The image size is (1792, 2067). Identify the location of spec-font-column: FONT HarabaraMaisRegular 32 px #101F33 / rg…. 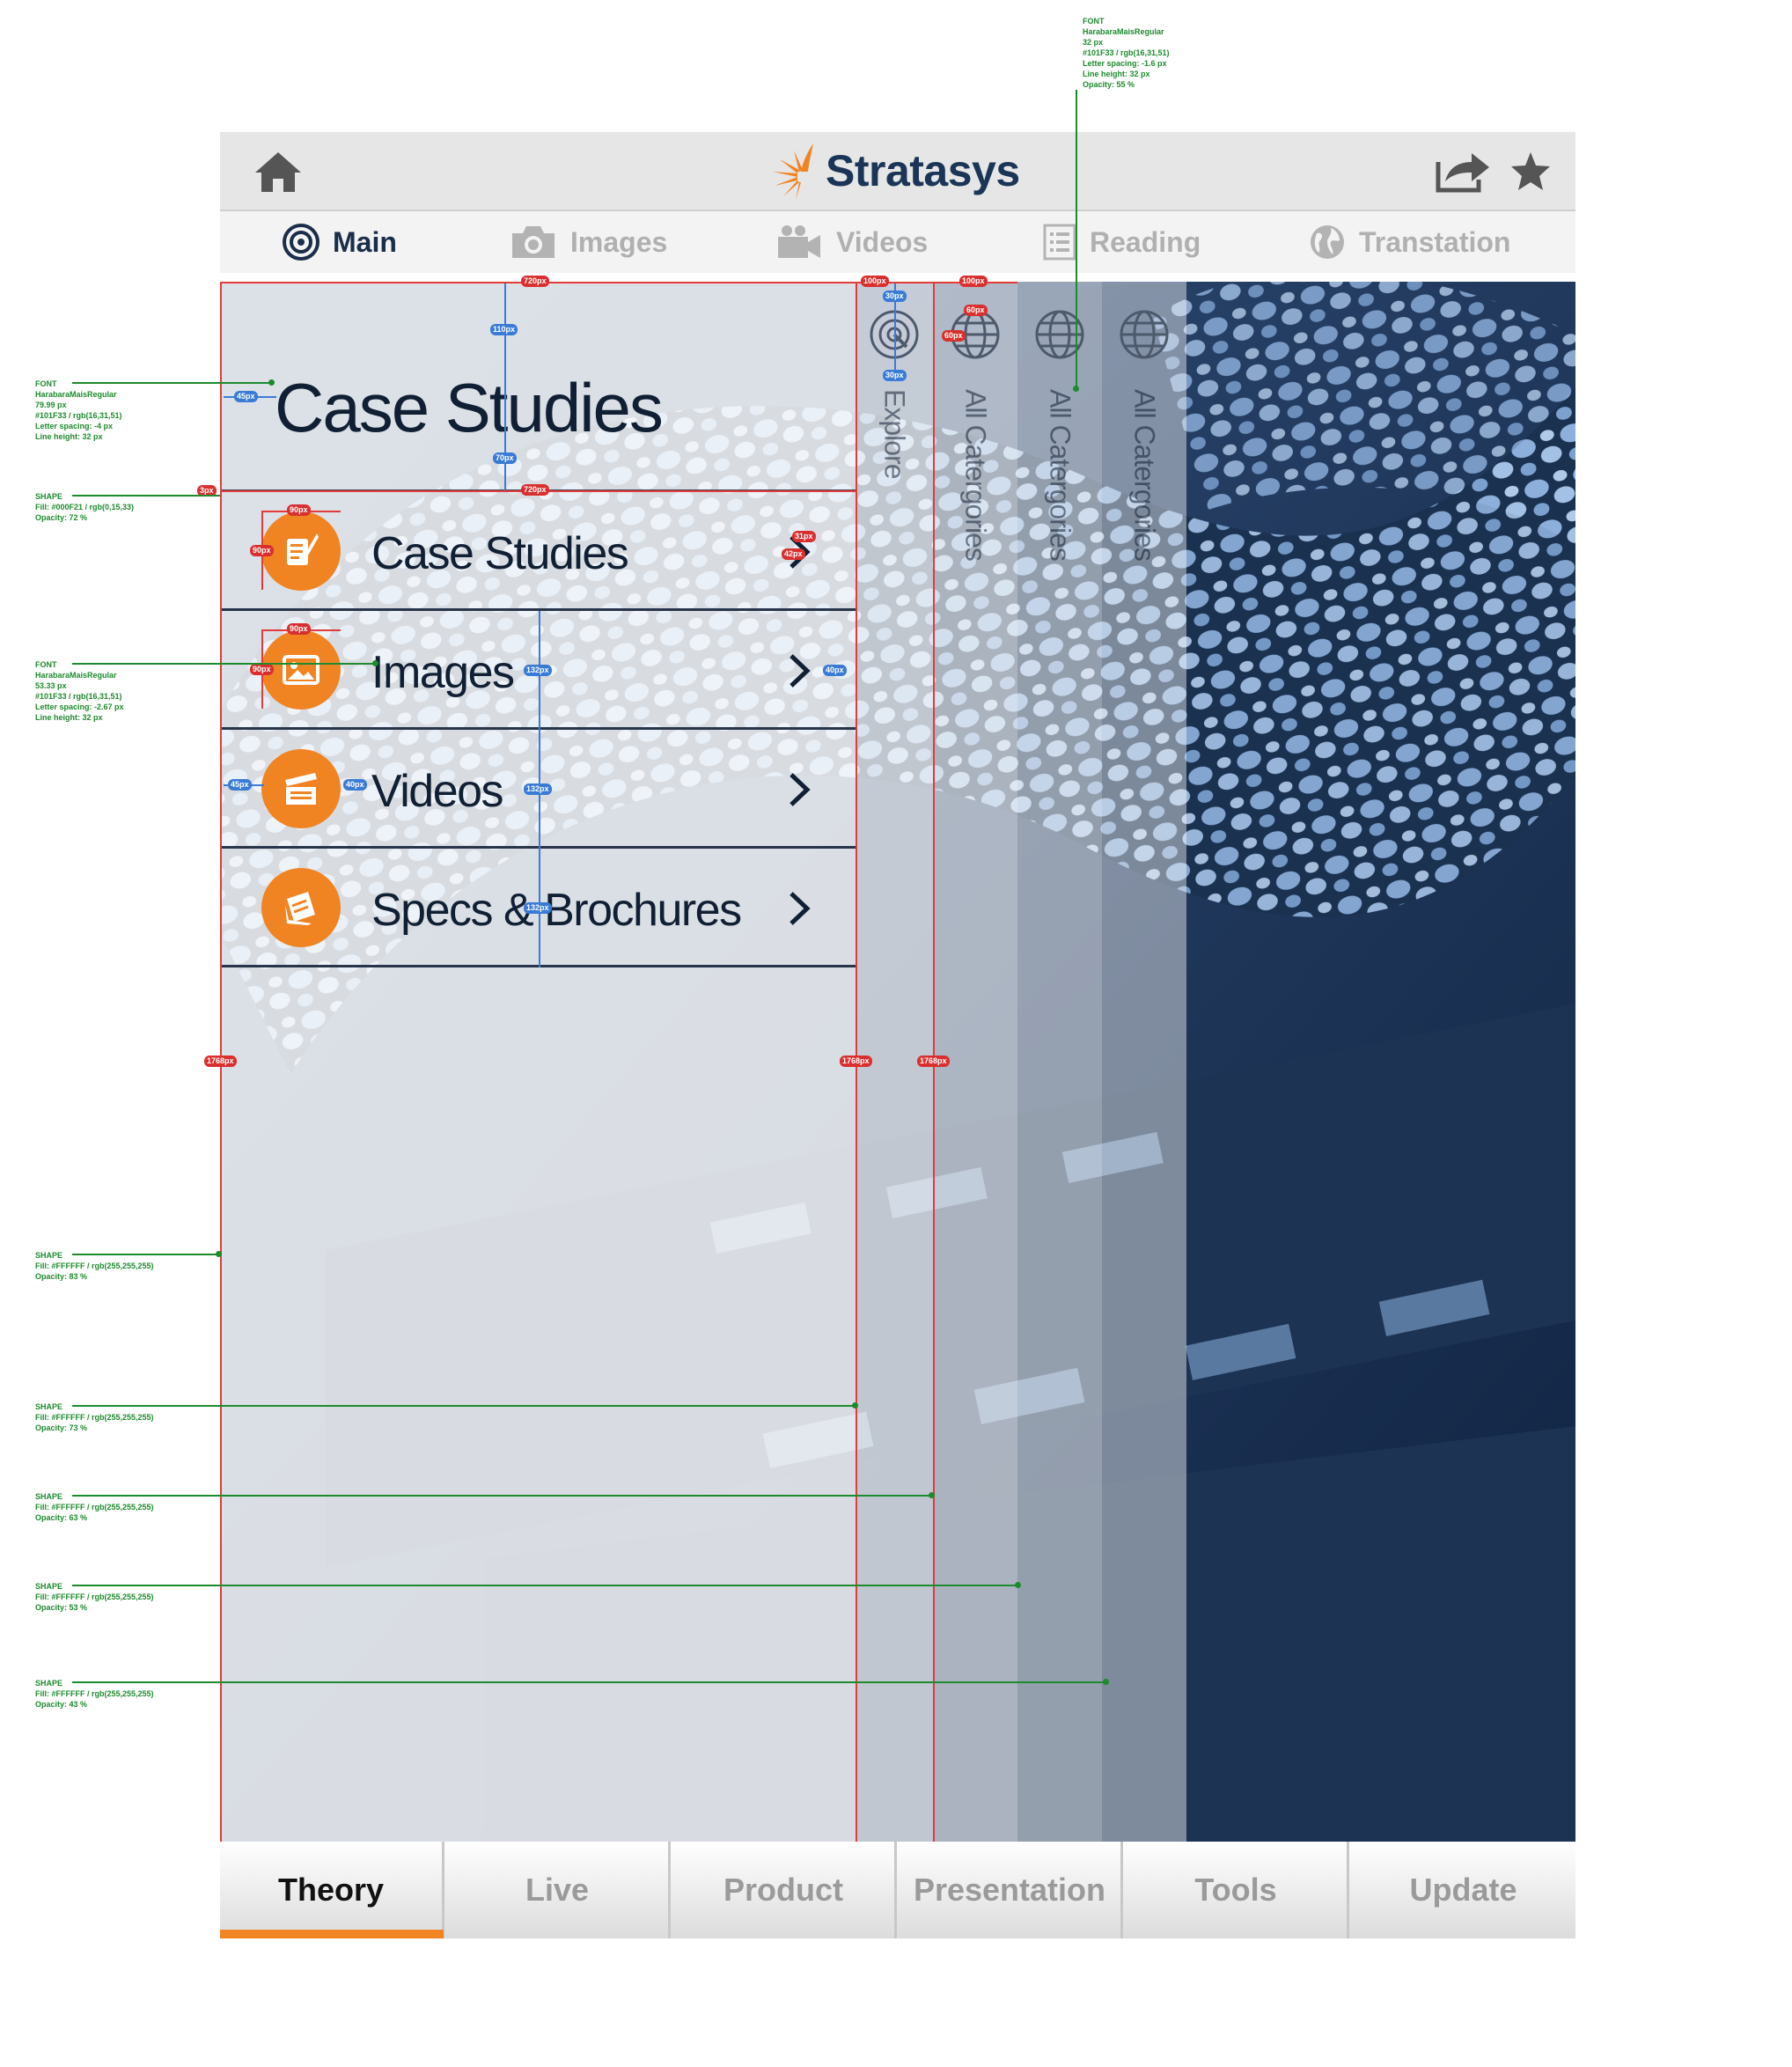
(1126, 53).